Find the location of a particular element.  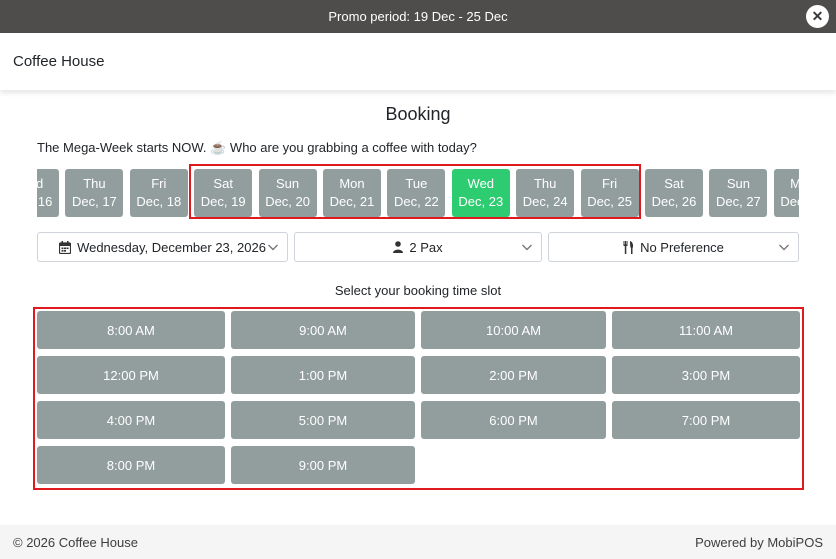

promo-text: Promo period: 19 Dec - 25 Dec is located at coordinates (418, 16).